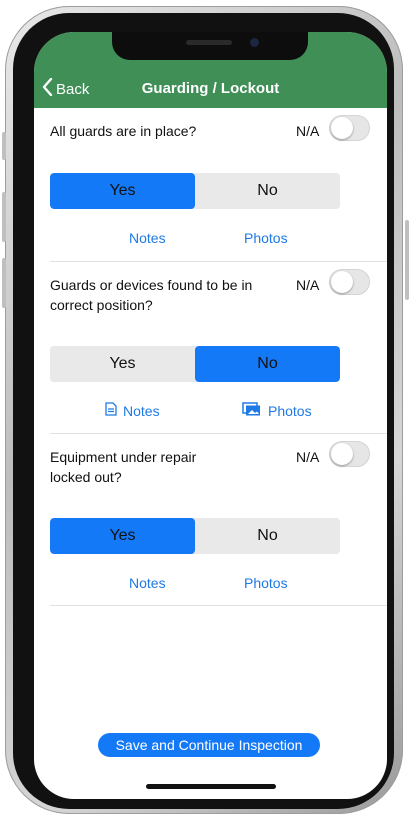 This screenshot has width=411, height=821. Describe the element at coordinates (210, 46) in the screenshot. I see `notch` at that location.